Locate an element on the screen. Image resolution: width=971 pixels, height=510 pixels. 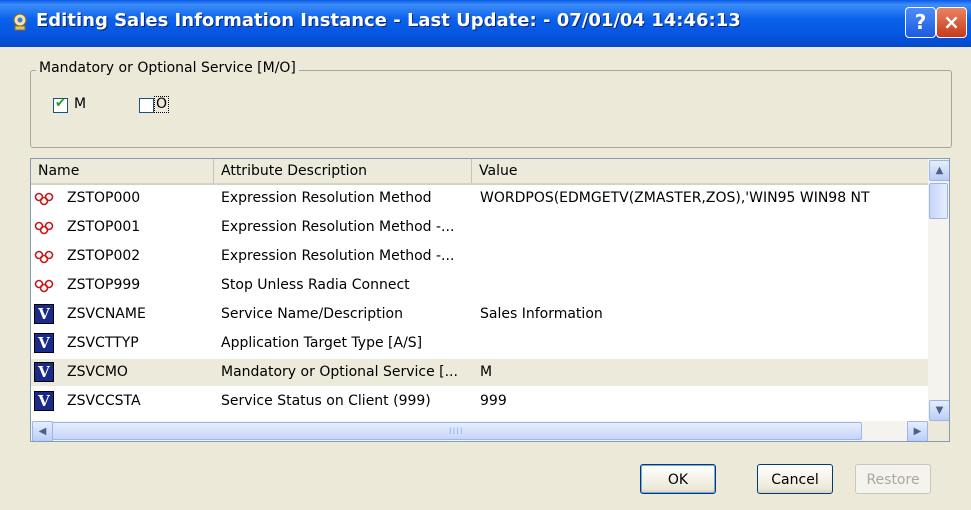
attribute-name: ZSTOP000 is located at coordinates (104, 198).